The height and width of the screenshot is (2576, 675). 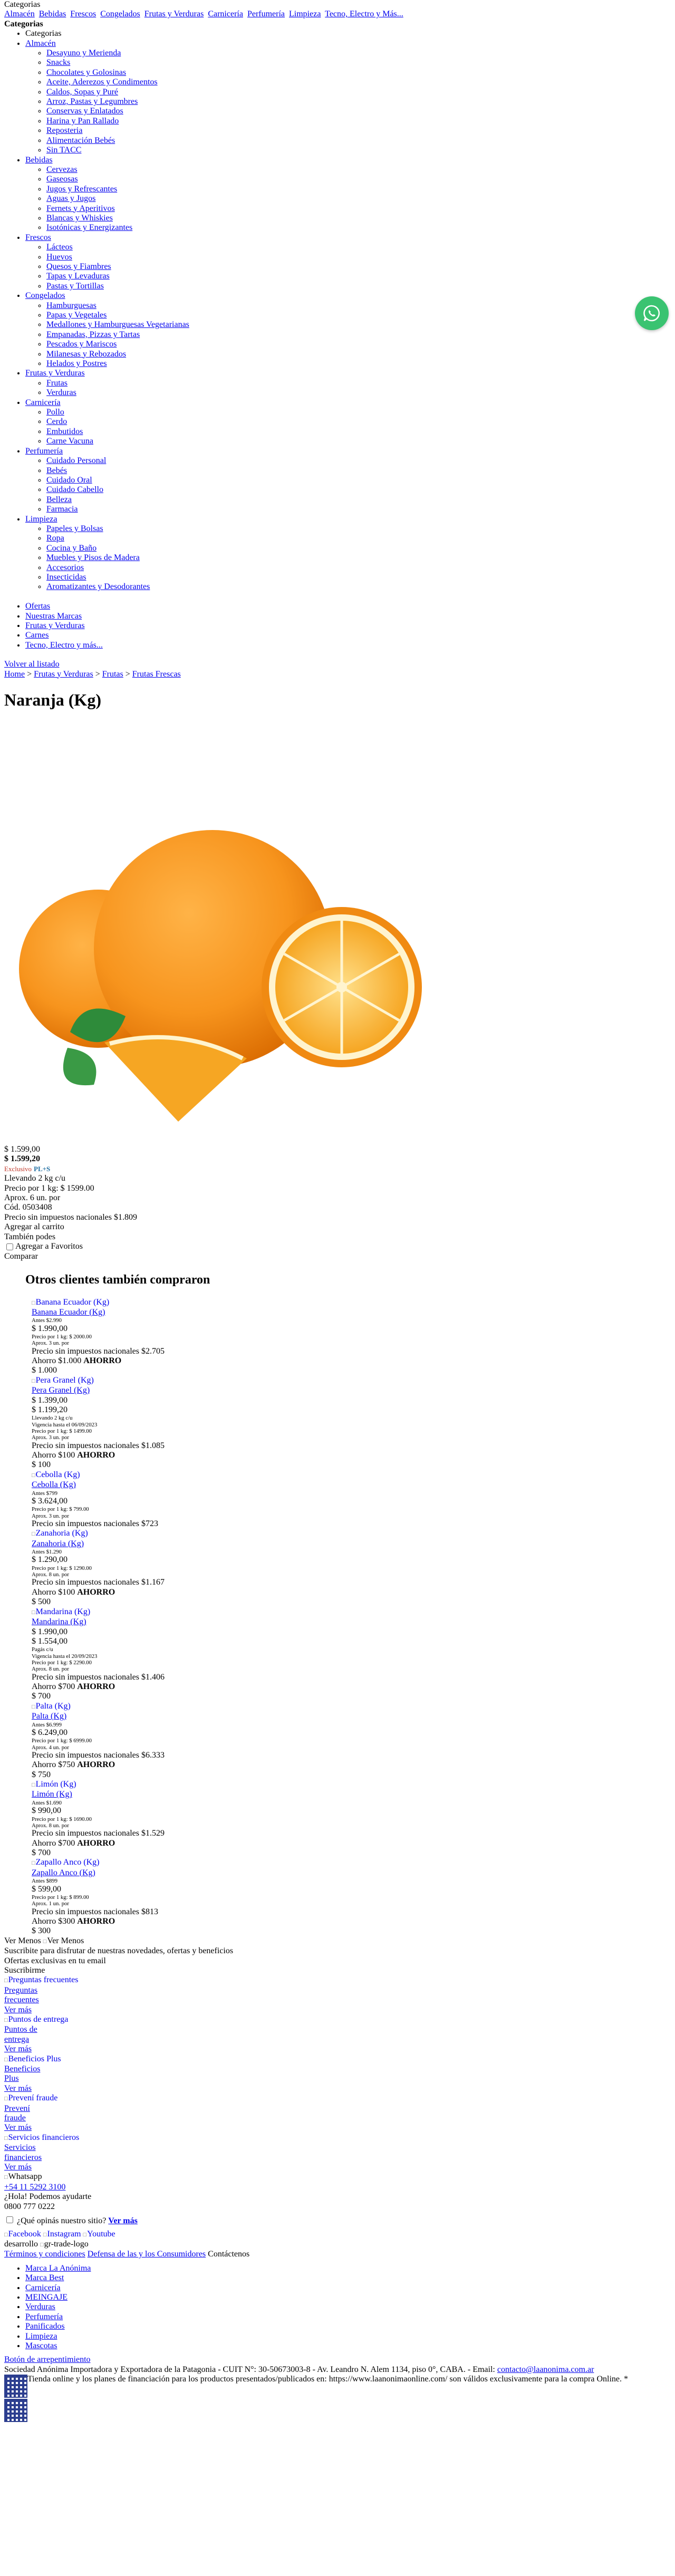 What do you see at coordinates (351, 1794) in the screenshot?
I see `related-card-name: Limón (Kg)` at bounding box center [351, 1794].